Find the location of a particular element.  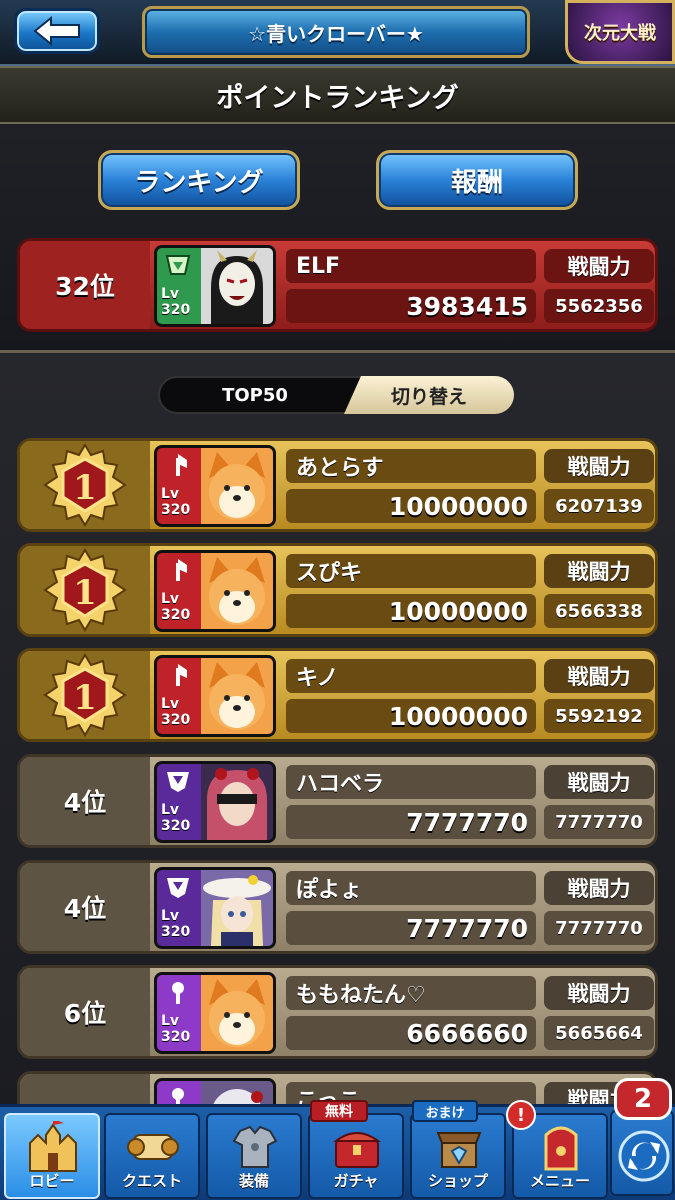

player-name-box: スぴキ is located at coordinates (411, 571).